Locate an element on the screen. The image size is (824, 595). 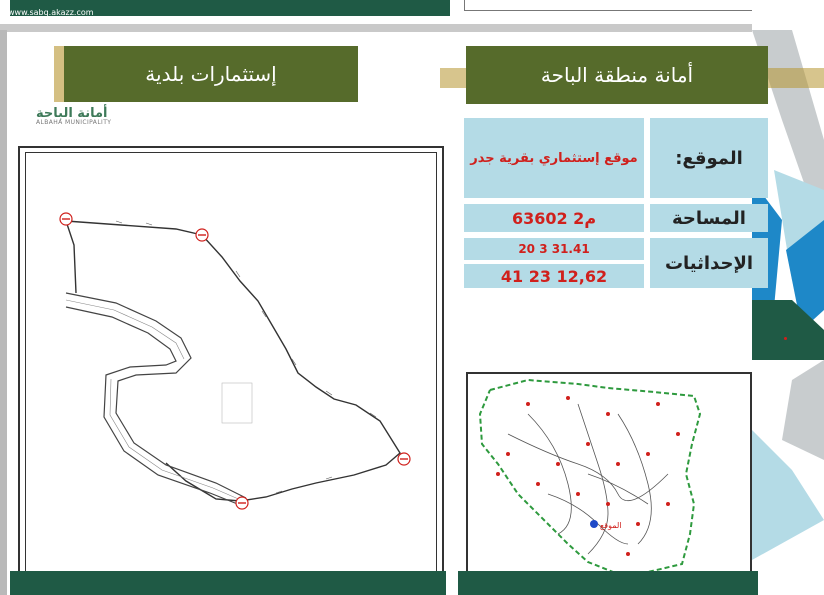
region-roads is located at coordinates (588, 479).